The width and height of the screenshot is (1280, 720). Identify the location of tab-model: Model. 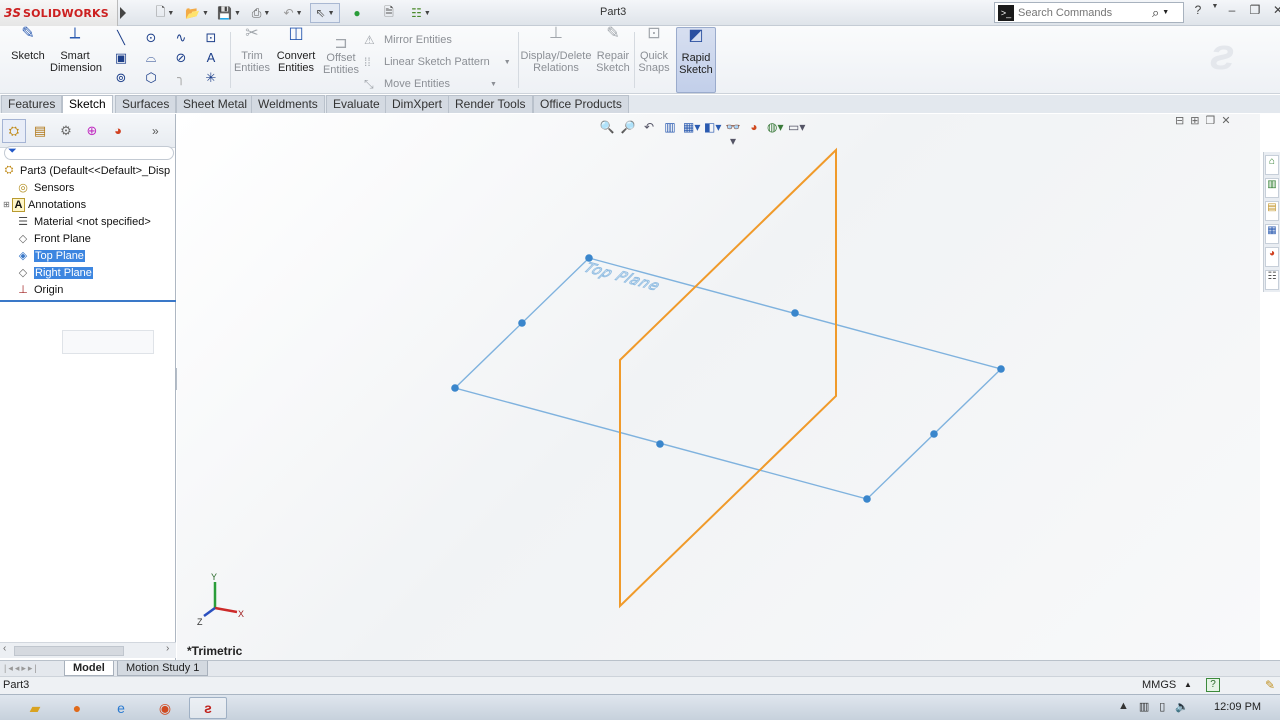
(89, 668).